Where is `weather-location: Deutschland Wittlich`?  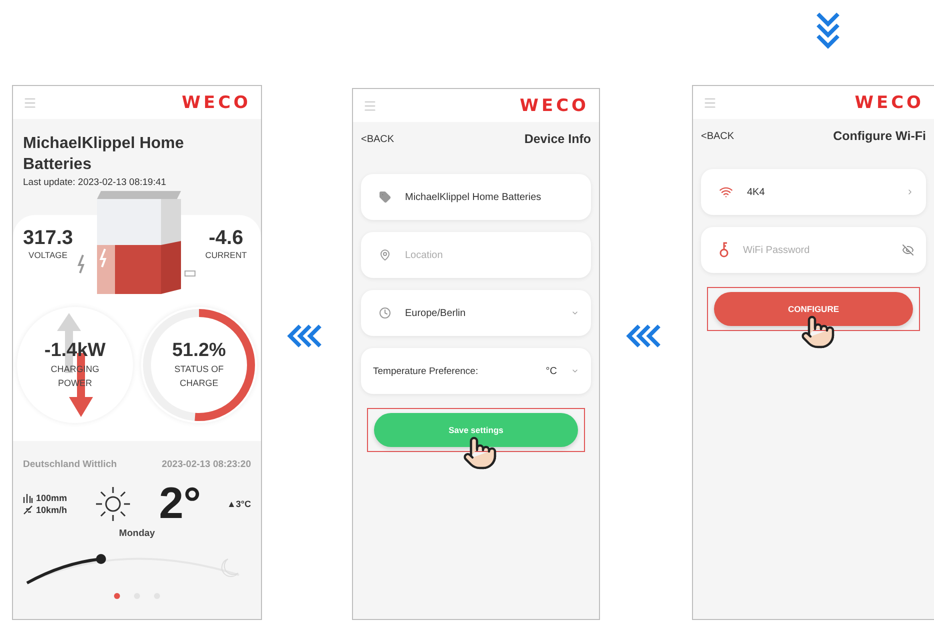 weather-location: Deutschland Wittlich is located at coordinates (70, 464).